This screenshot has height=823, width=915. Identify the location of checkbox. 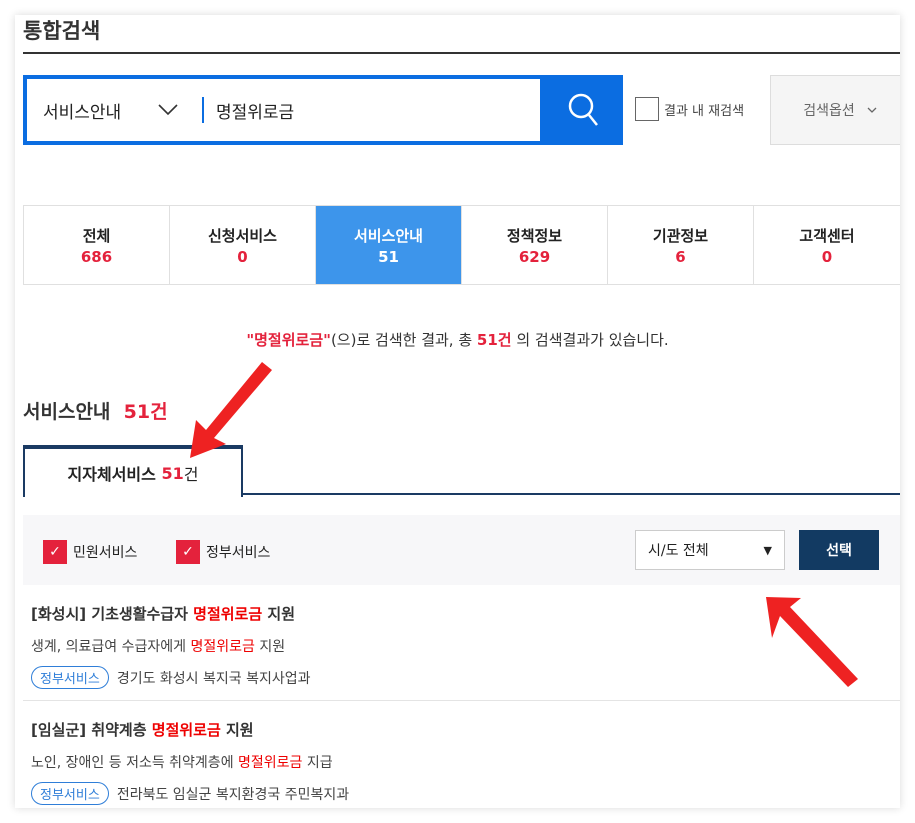
(647, 109).